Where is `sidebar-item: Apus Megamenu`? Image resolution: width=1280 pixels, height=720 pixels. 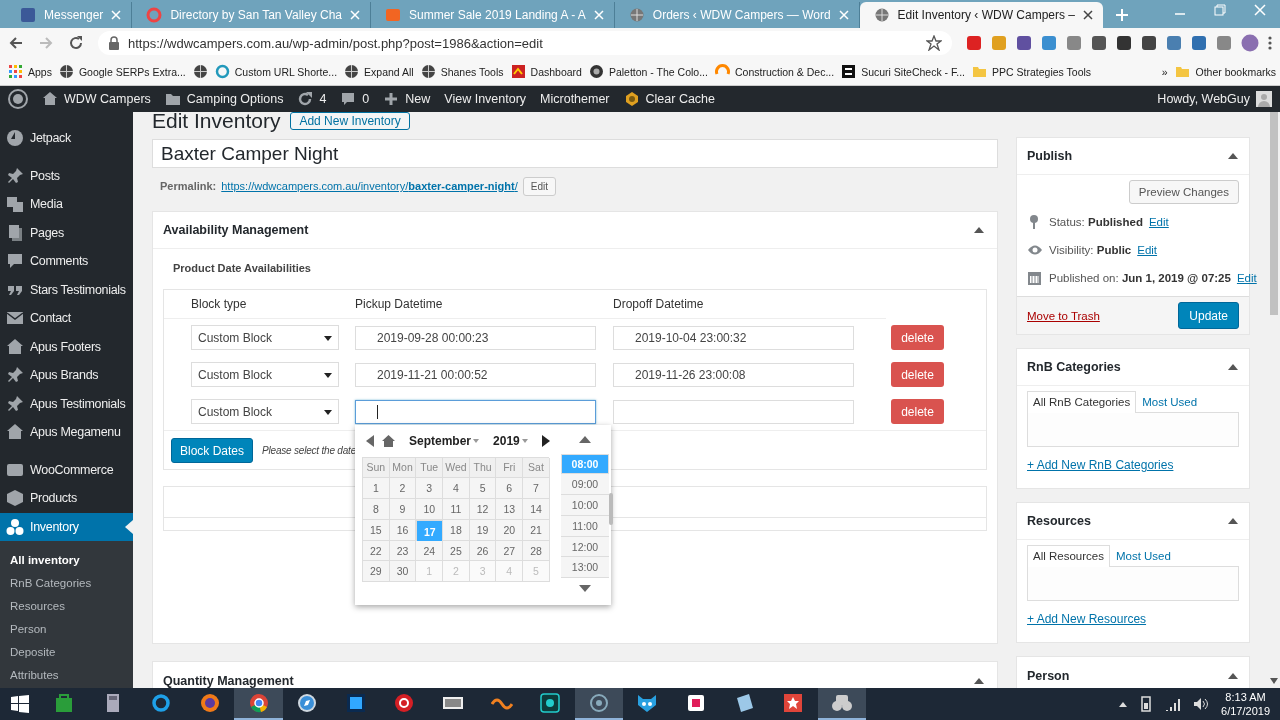 sidebar-item: Apus Megamenu is located at coordinates (66, 432).